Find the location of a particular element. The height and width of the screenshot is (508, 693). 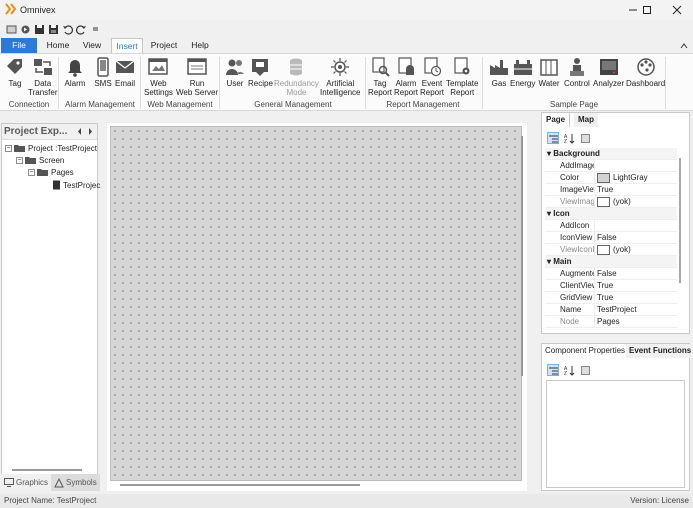

gas-button: Gas is located at coordinates (499, 72).